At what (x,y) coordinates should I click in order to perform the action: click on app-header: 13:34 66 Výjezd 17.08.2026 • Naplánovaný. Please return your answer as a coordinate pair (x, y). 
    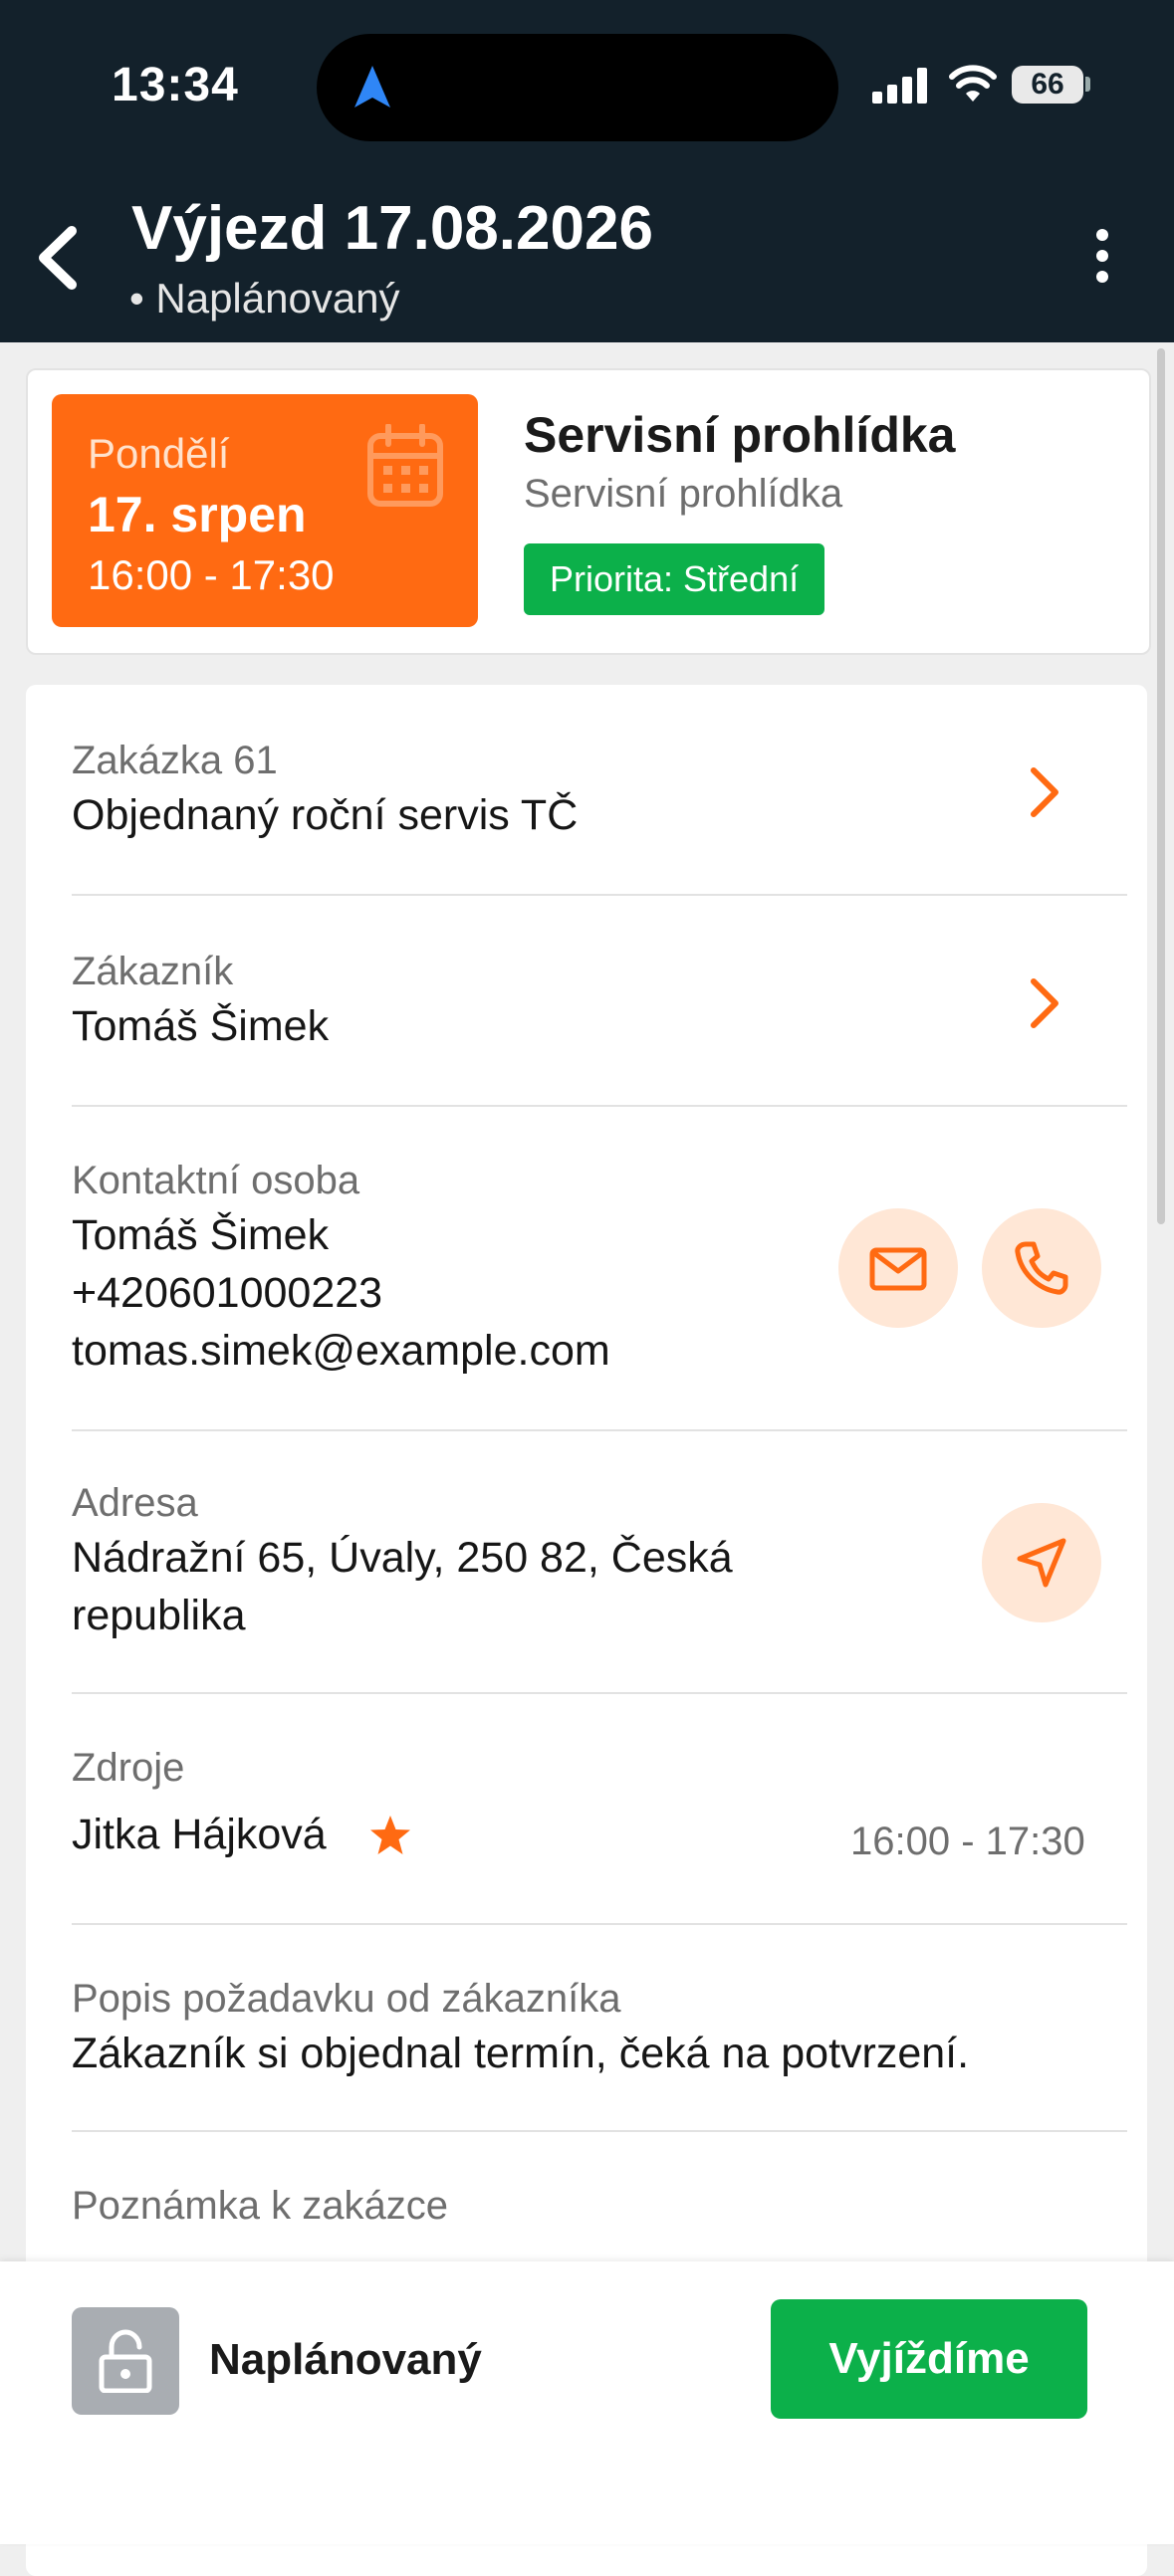
    Looking at the image, I should click on (587, 171).